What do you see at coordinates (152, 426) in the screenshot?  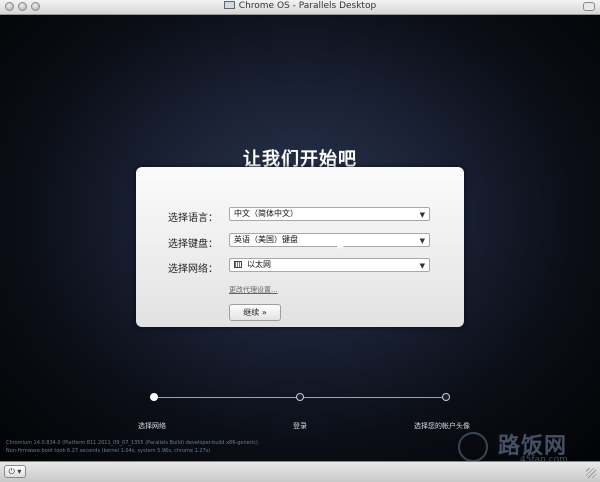 I see `step-label-network: 选择网络` at bounding box center [152, 426].